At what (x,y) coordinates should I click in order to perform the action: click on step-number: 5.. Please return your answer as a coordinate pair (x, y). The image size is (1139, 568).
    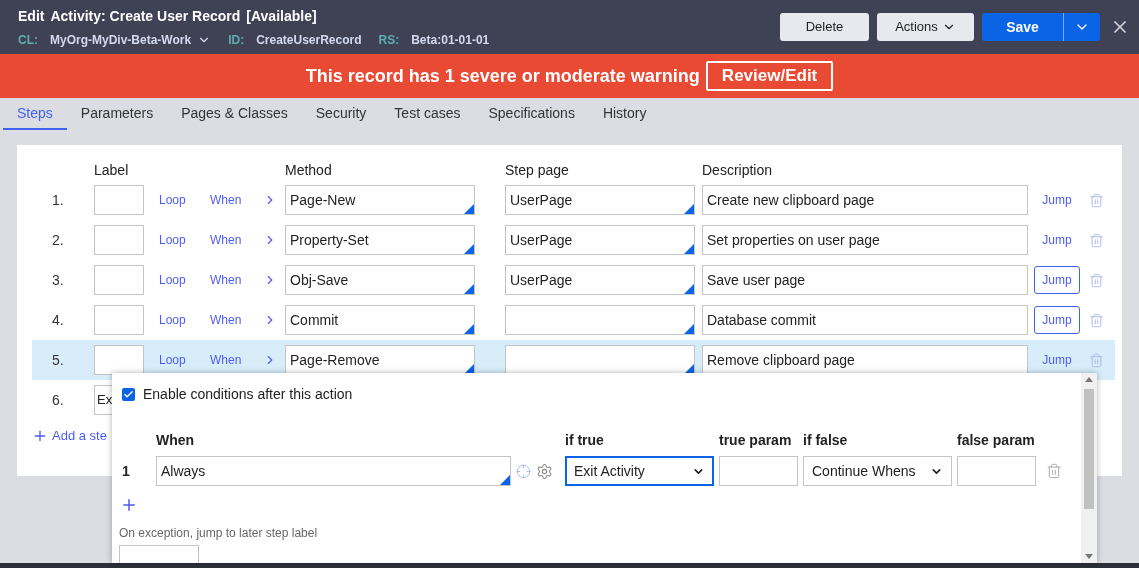
    Looking at the image, I should click on (58, 360).